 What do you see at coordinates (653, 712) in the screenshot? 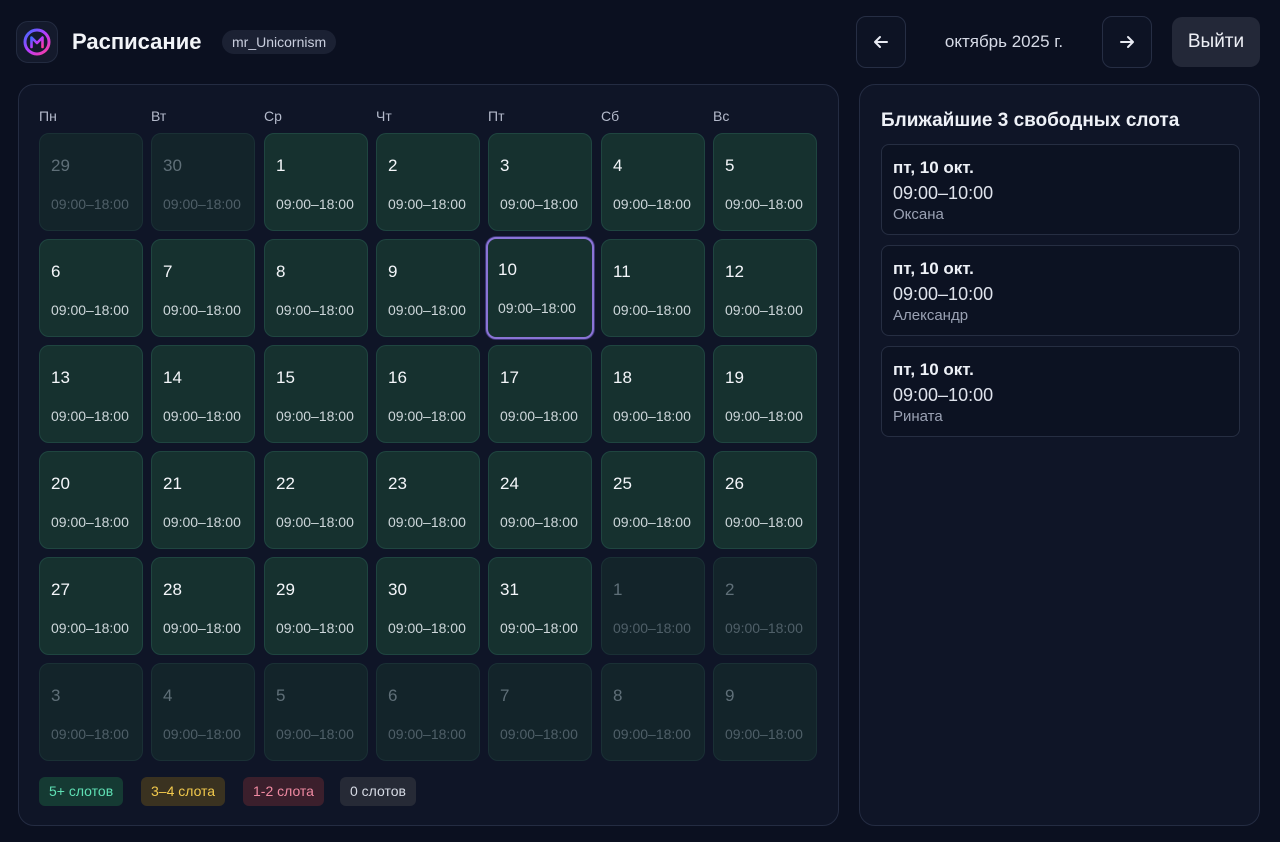
I see `day-cell-outside: 8 09:00–18:00` at bounding box center [653, 712].